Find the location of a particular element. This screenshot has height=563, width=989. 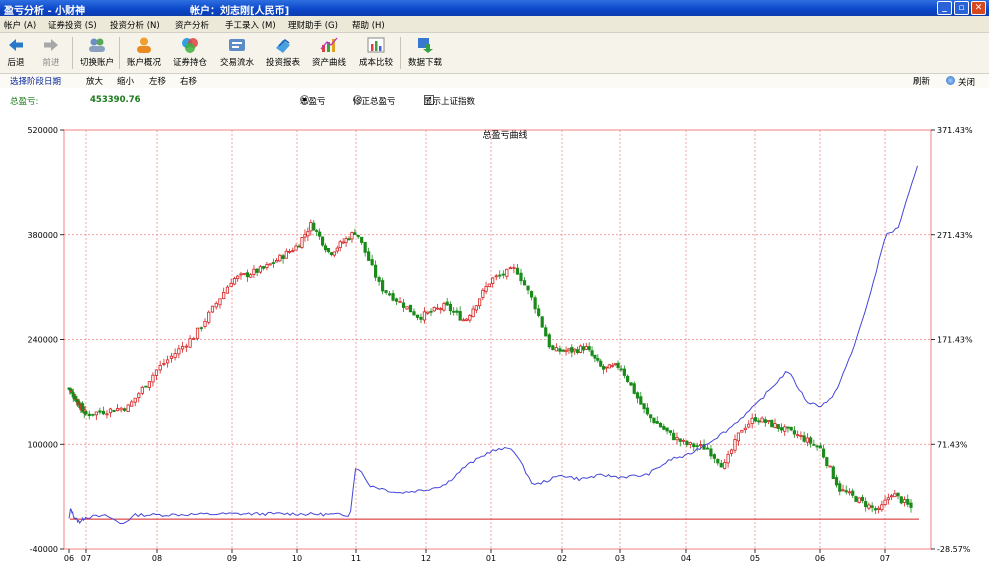

y-right-tick-label: -28.57% is located at coordinates (954, 549).